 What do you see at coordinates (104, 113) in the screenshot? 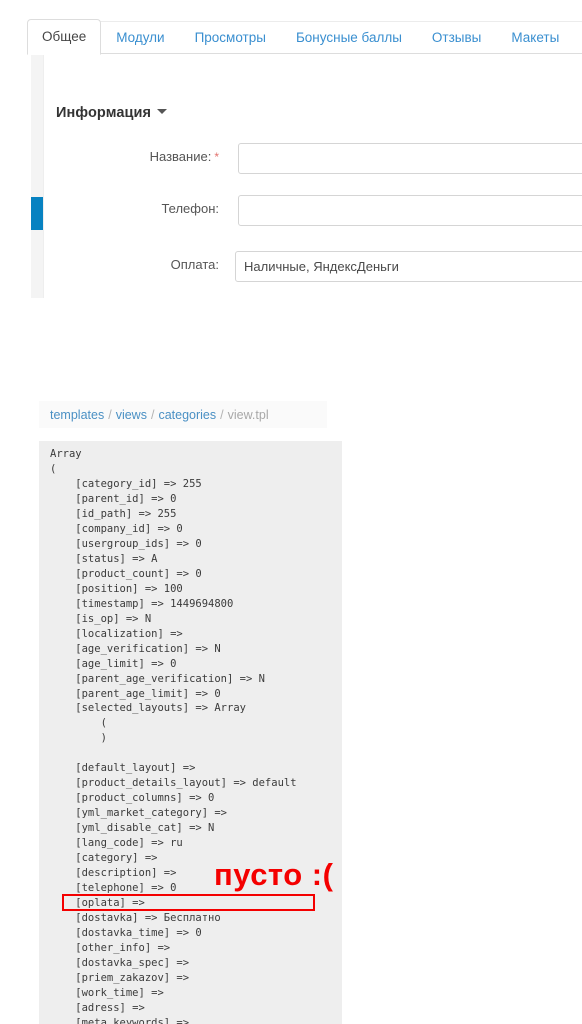
I see `section-title: Информация` at bounding box center [104, 113].